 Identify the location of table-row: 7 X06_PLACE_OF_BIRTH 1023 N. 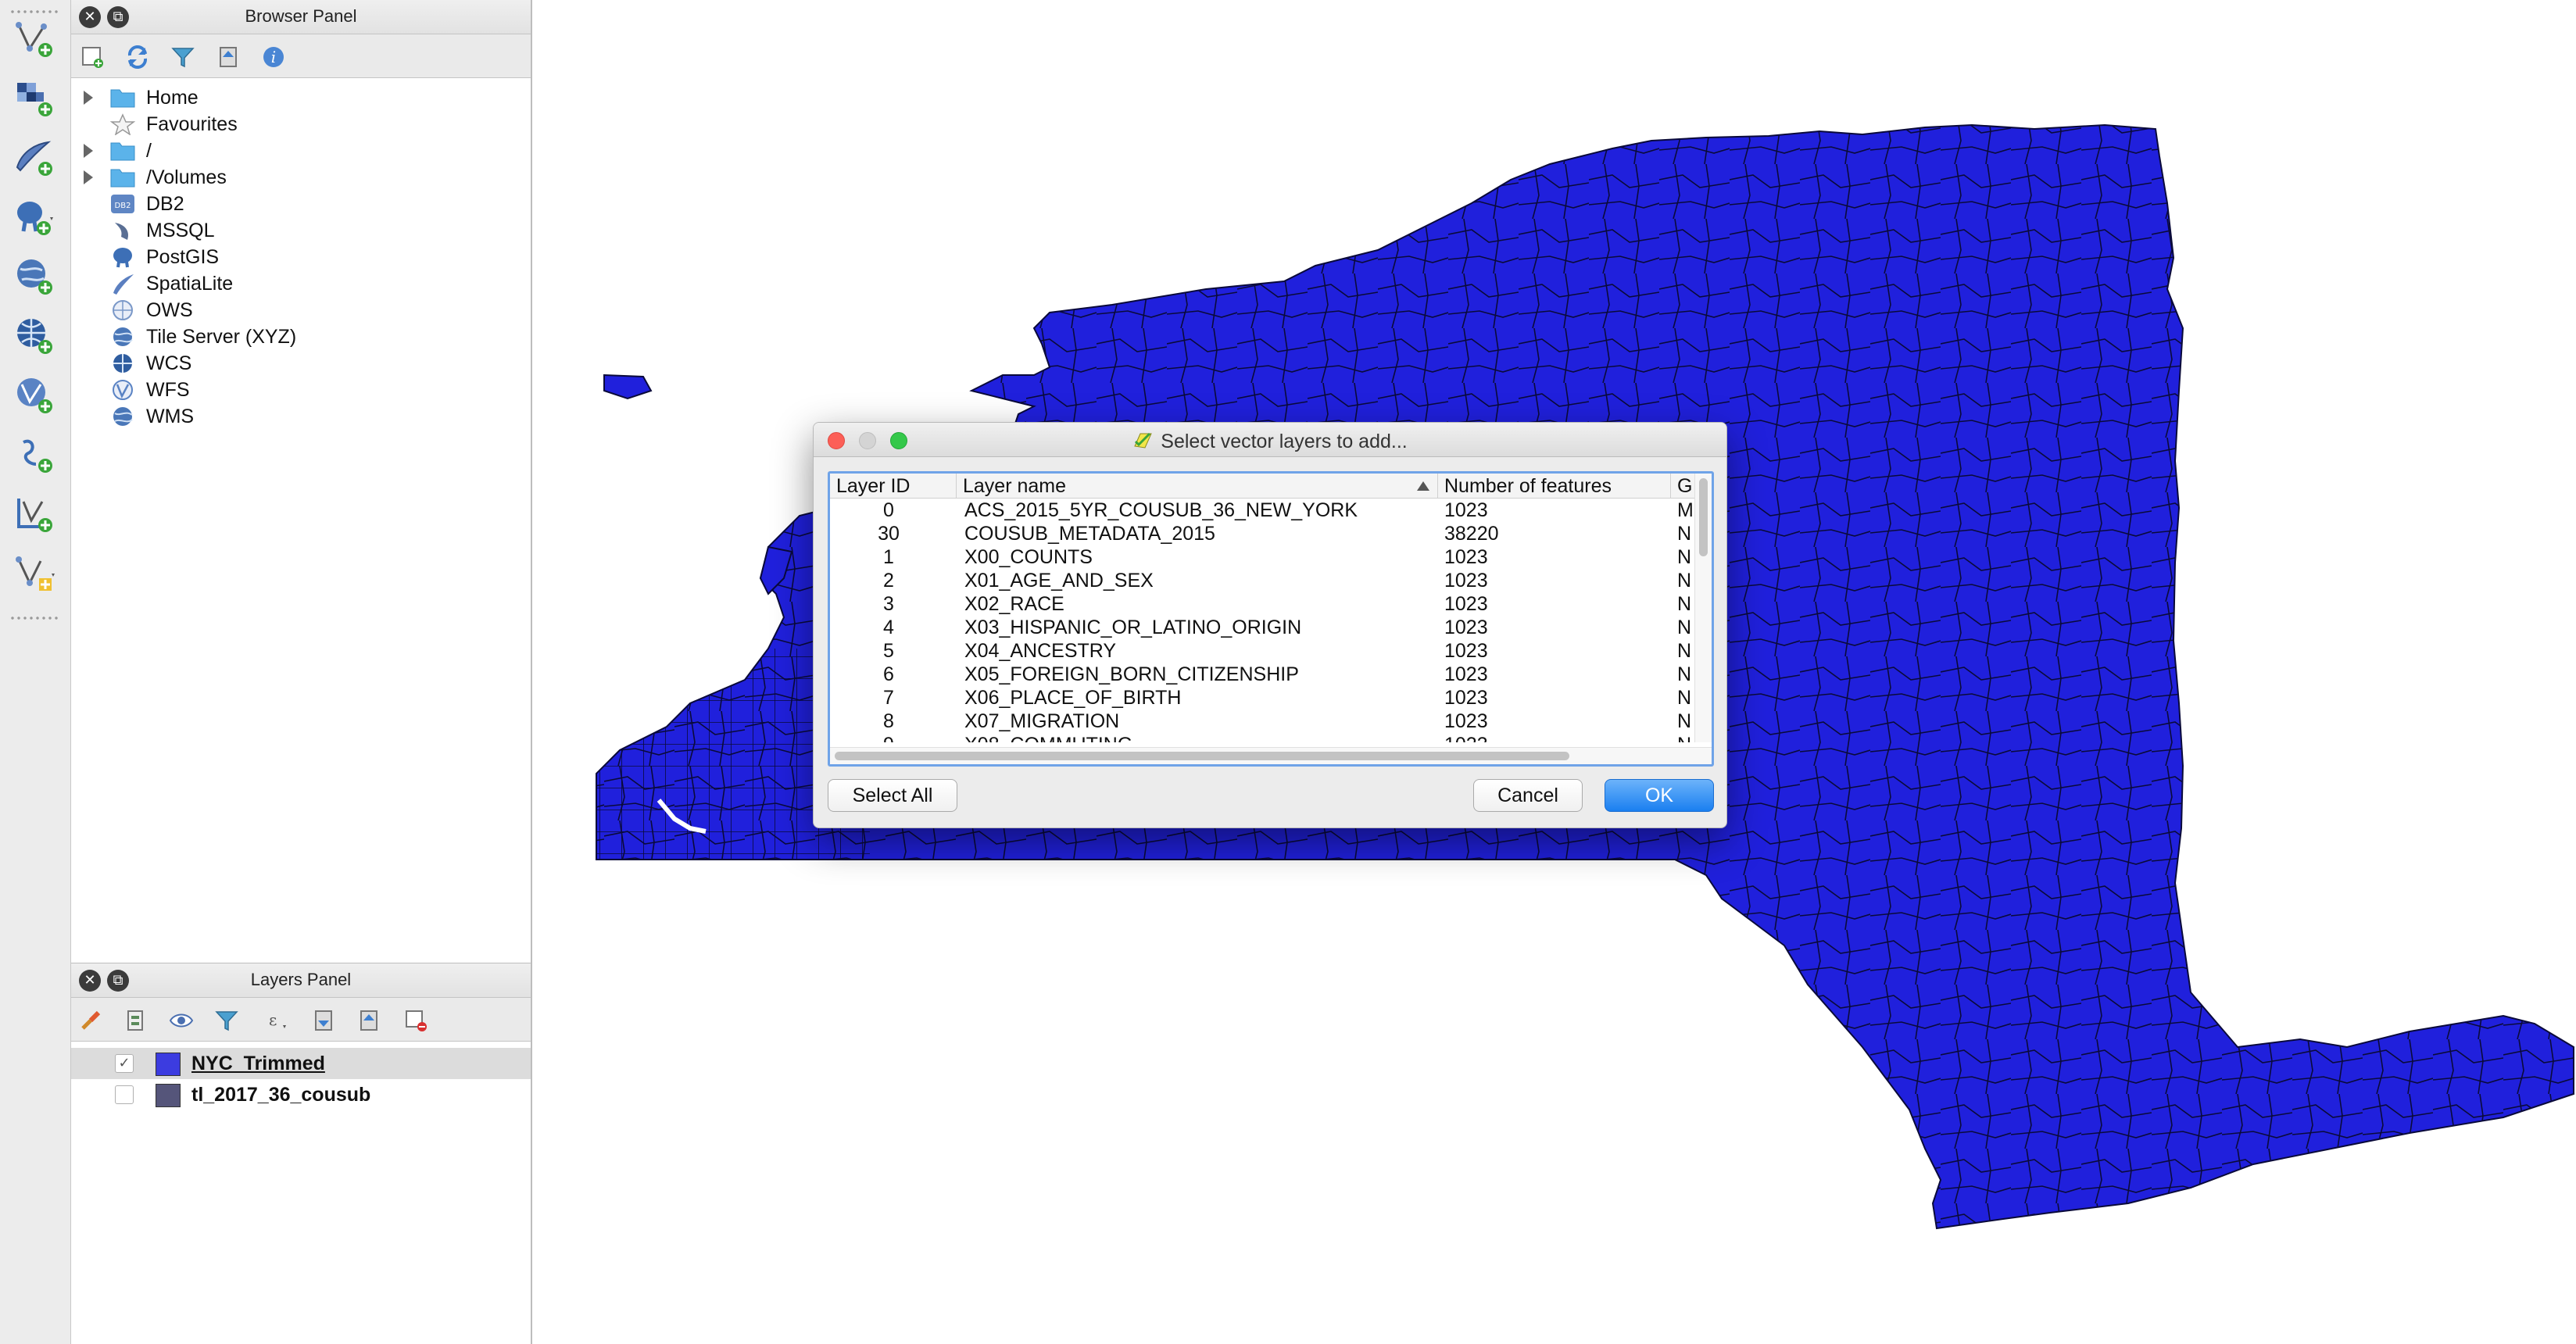
(1262, 698).